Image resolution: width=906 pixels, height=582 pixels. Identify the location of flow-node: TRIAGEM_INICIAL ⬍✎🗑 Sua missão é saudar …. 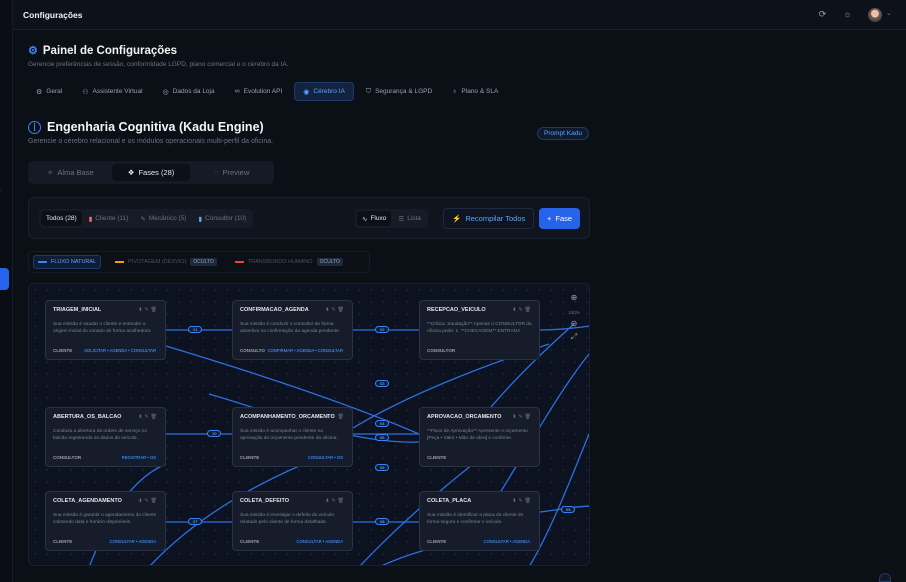
(105, 330).